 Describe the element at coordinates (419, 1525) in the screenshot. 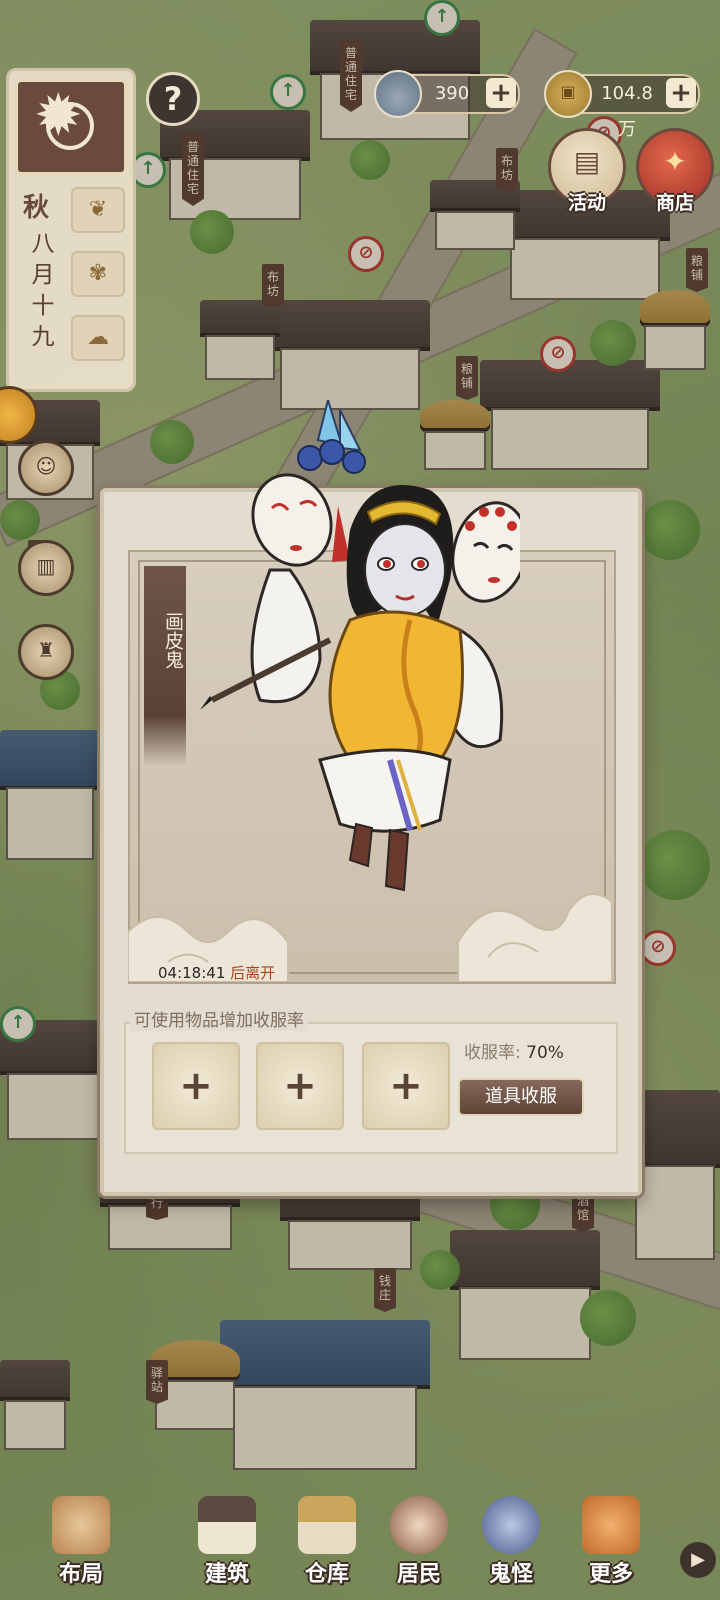

I see `resident-icon` at that location.